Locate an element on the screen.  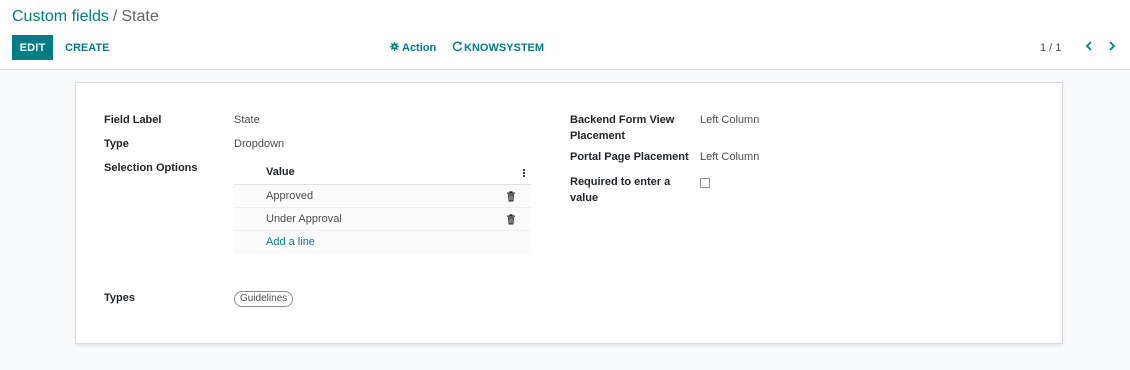
table-row: Approved is located at coordinates (382, 196).